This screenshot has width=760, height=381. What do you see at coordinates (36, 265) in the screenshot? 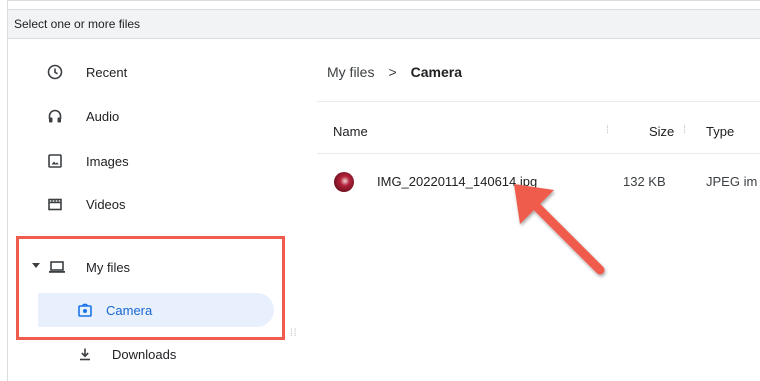
I see `expand-arrow-icon` at bounding box center [36, 265].